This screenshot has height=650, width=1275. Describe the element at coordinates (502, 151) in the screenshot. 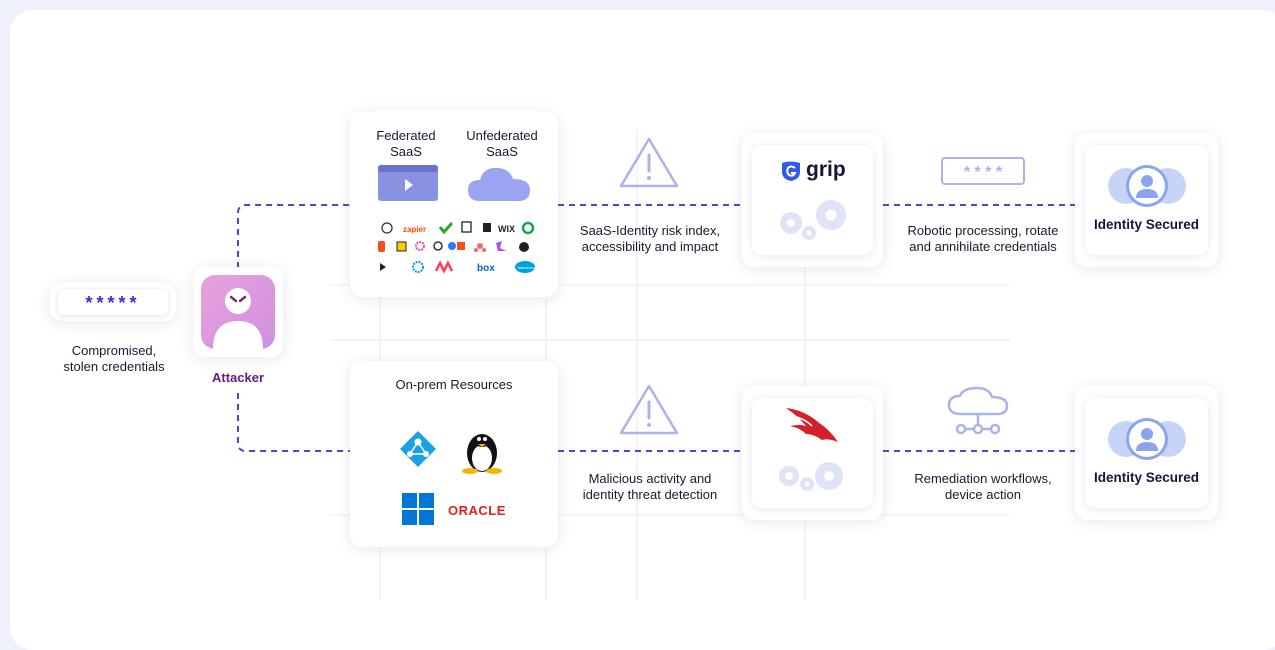

I see `unfederated-line2: SaaS` at that location.